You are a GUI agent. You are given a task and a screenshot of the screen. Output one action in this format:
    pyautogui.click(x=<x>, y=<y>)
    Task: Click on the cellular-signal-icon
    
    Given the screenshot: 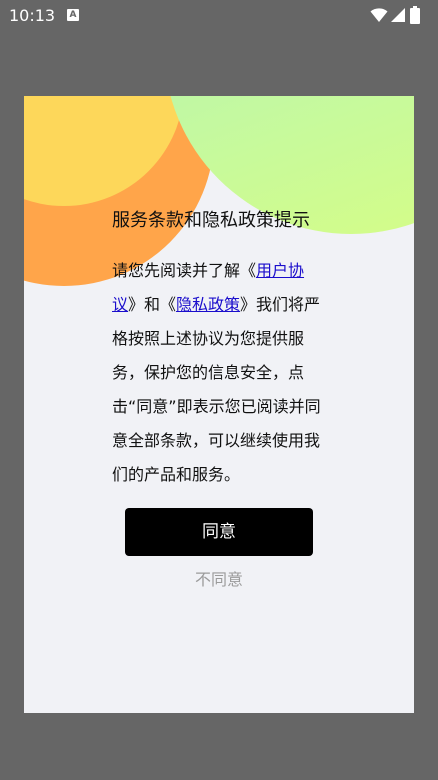 What is the action you would take?
    pyautogui.click(x=398, y=15)
    